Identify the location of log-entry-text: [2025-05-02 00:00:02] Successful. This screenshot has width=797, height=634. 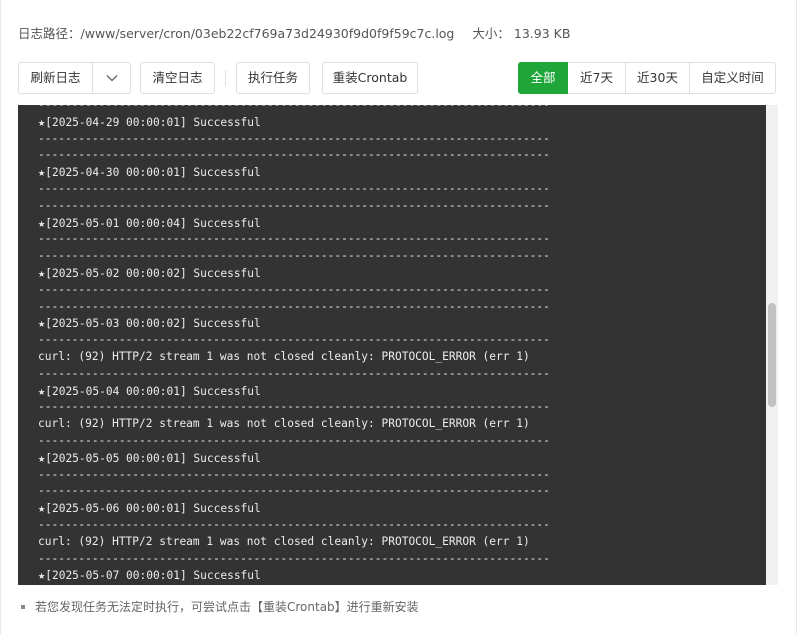
(153, 273).